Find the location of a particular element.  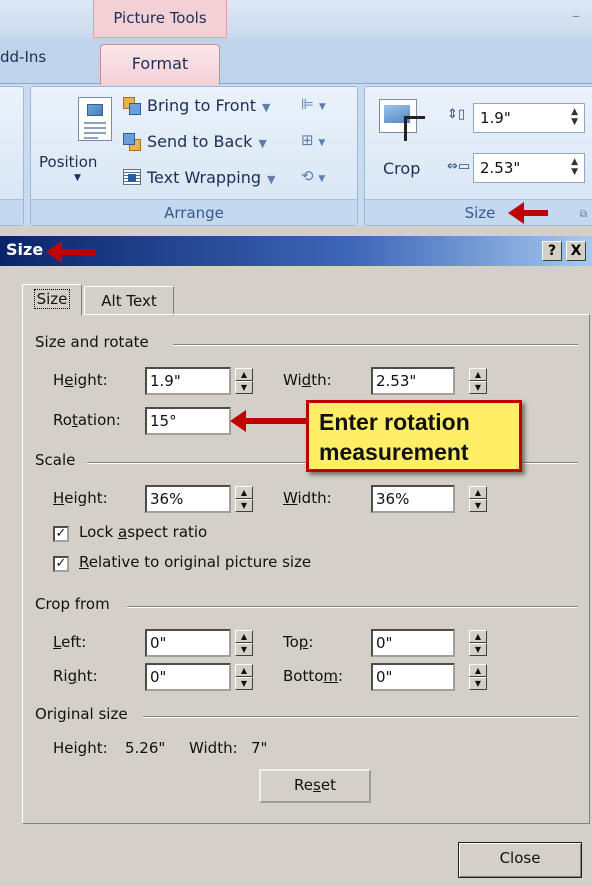

ribbon-width-spinner: 2.53" ▲ ▼ is located at coordinates (529, 168).